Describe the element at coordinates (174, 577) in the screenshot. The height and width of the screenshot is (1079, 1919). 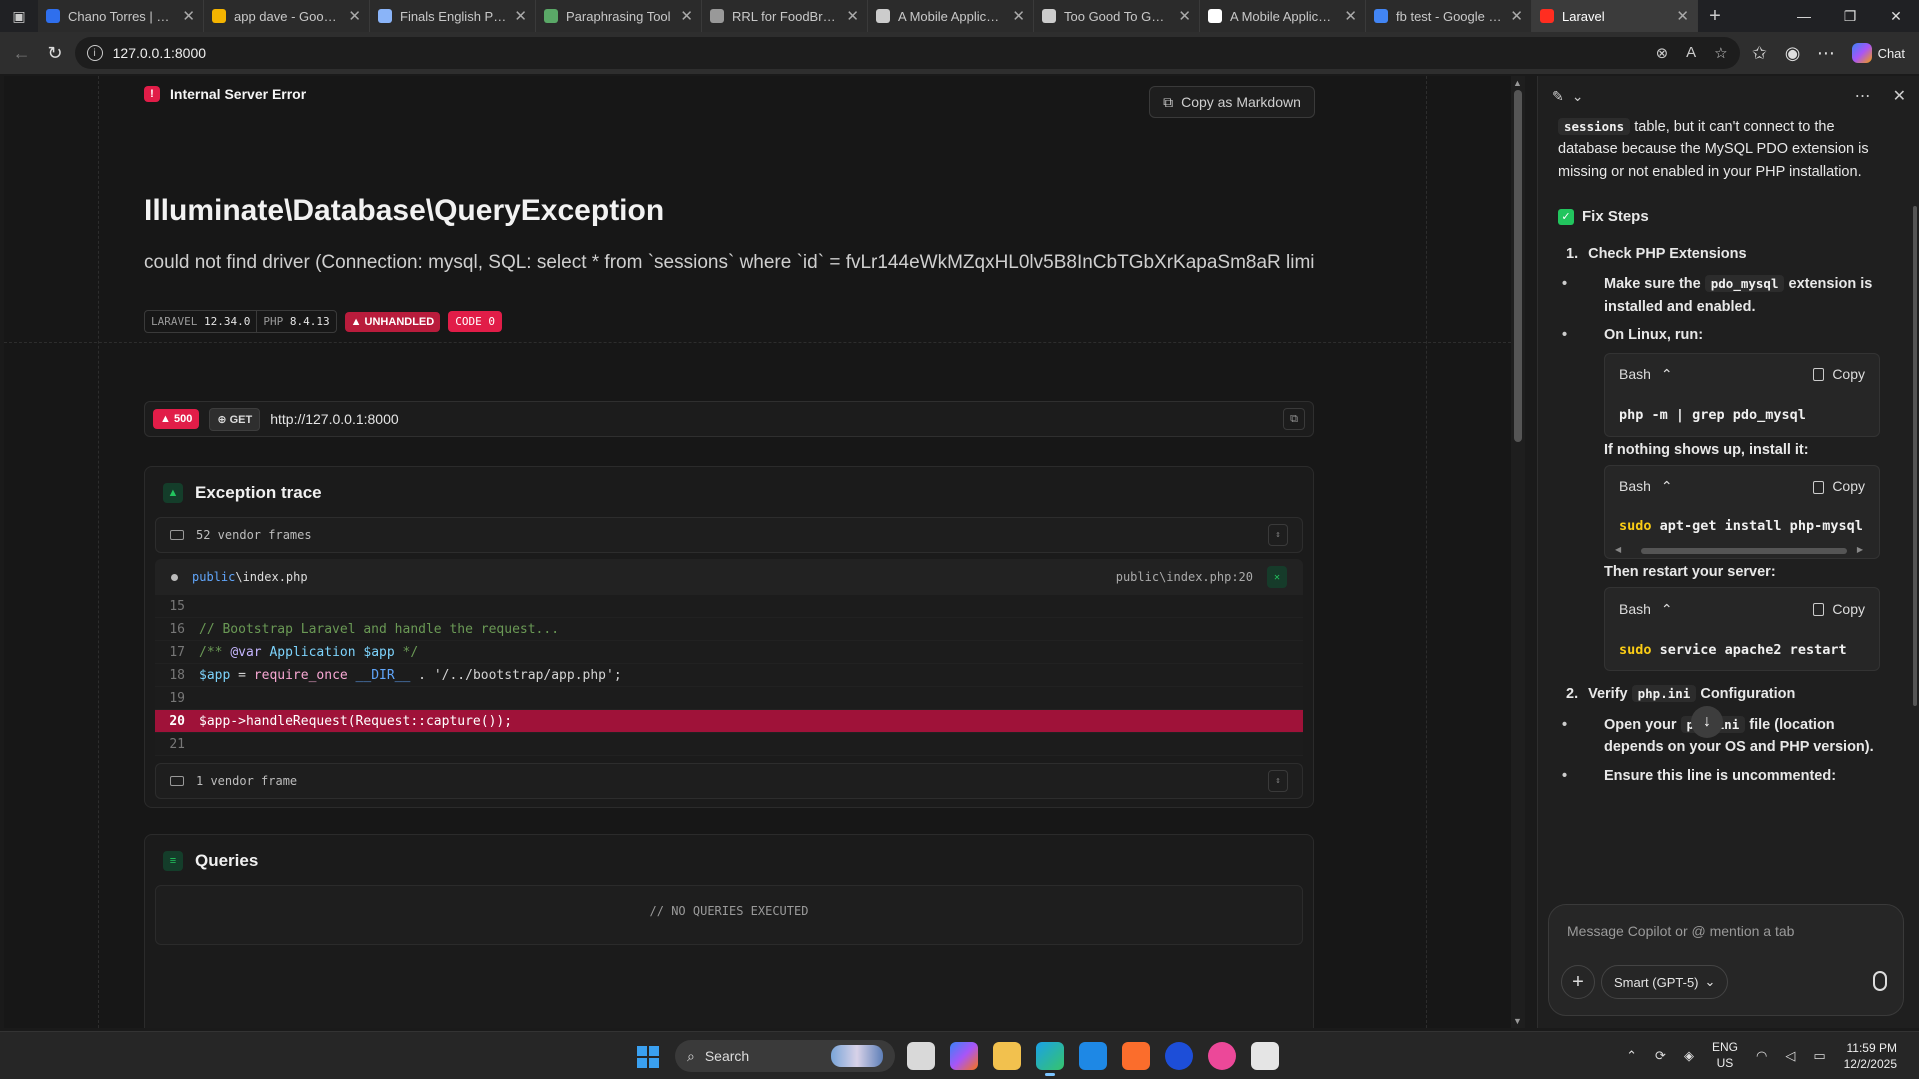
I see `frame-dot` at that location.